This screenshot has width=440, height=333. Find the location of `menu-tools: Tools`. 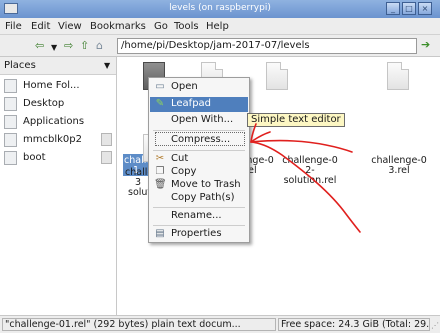

menu-tools: Tools is located at coordinates (186, 26).